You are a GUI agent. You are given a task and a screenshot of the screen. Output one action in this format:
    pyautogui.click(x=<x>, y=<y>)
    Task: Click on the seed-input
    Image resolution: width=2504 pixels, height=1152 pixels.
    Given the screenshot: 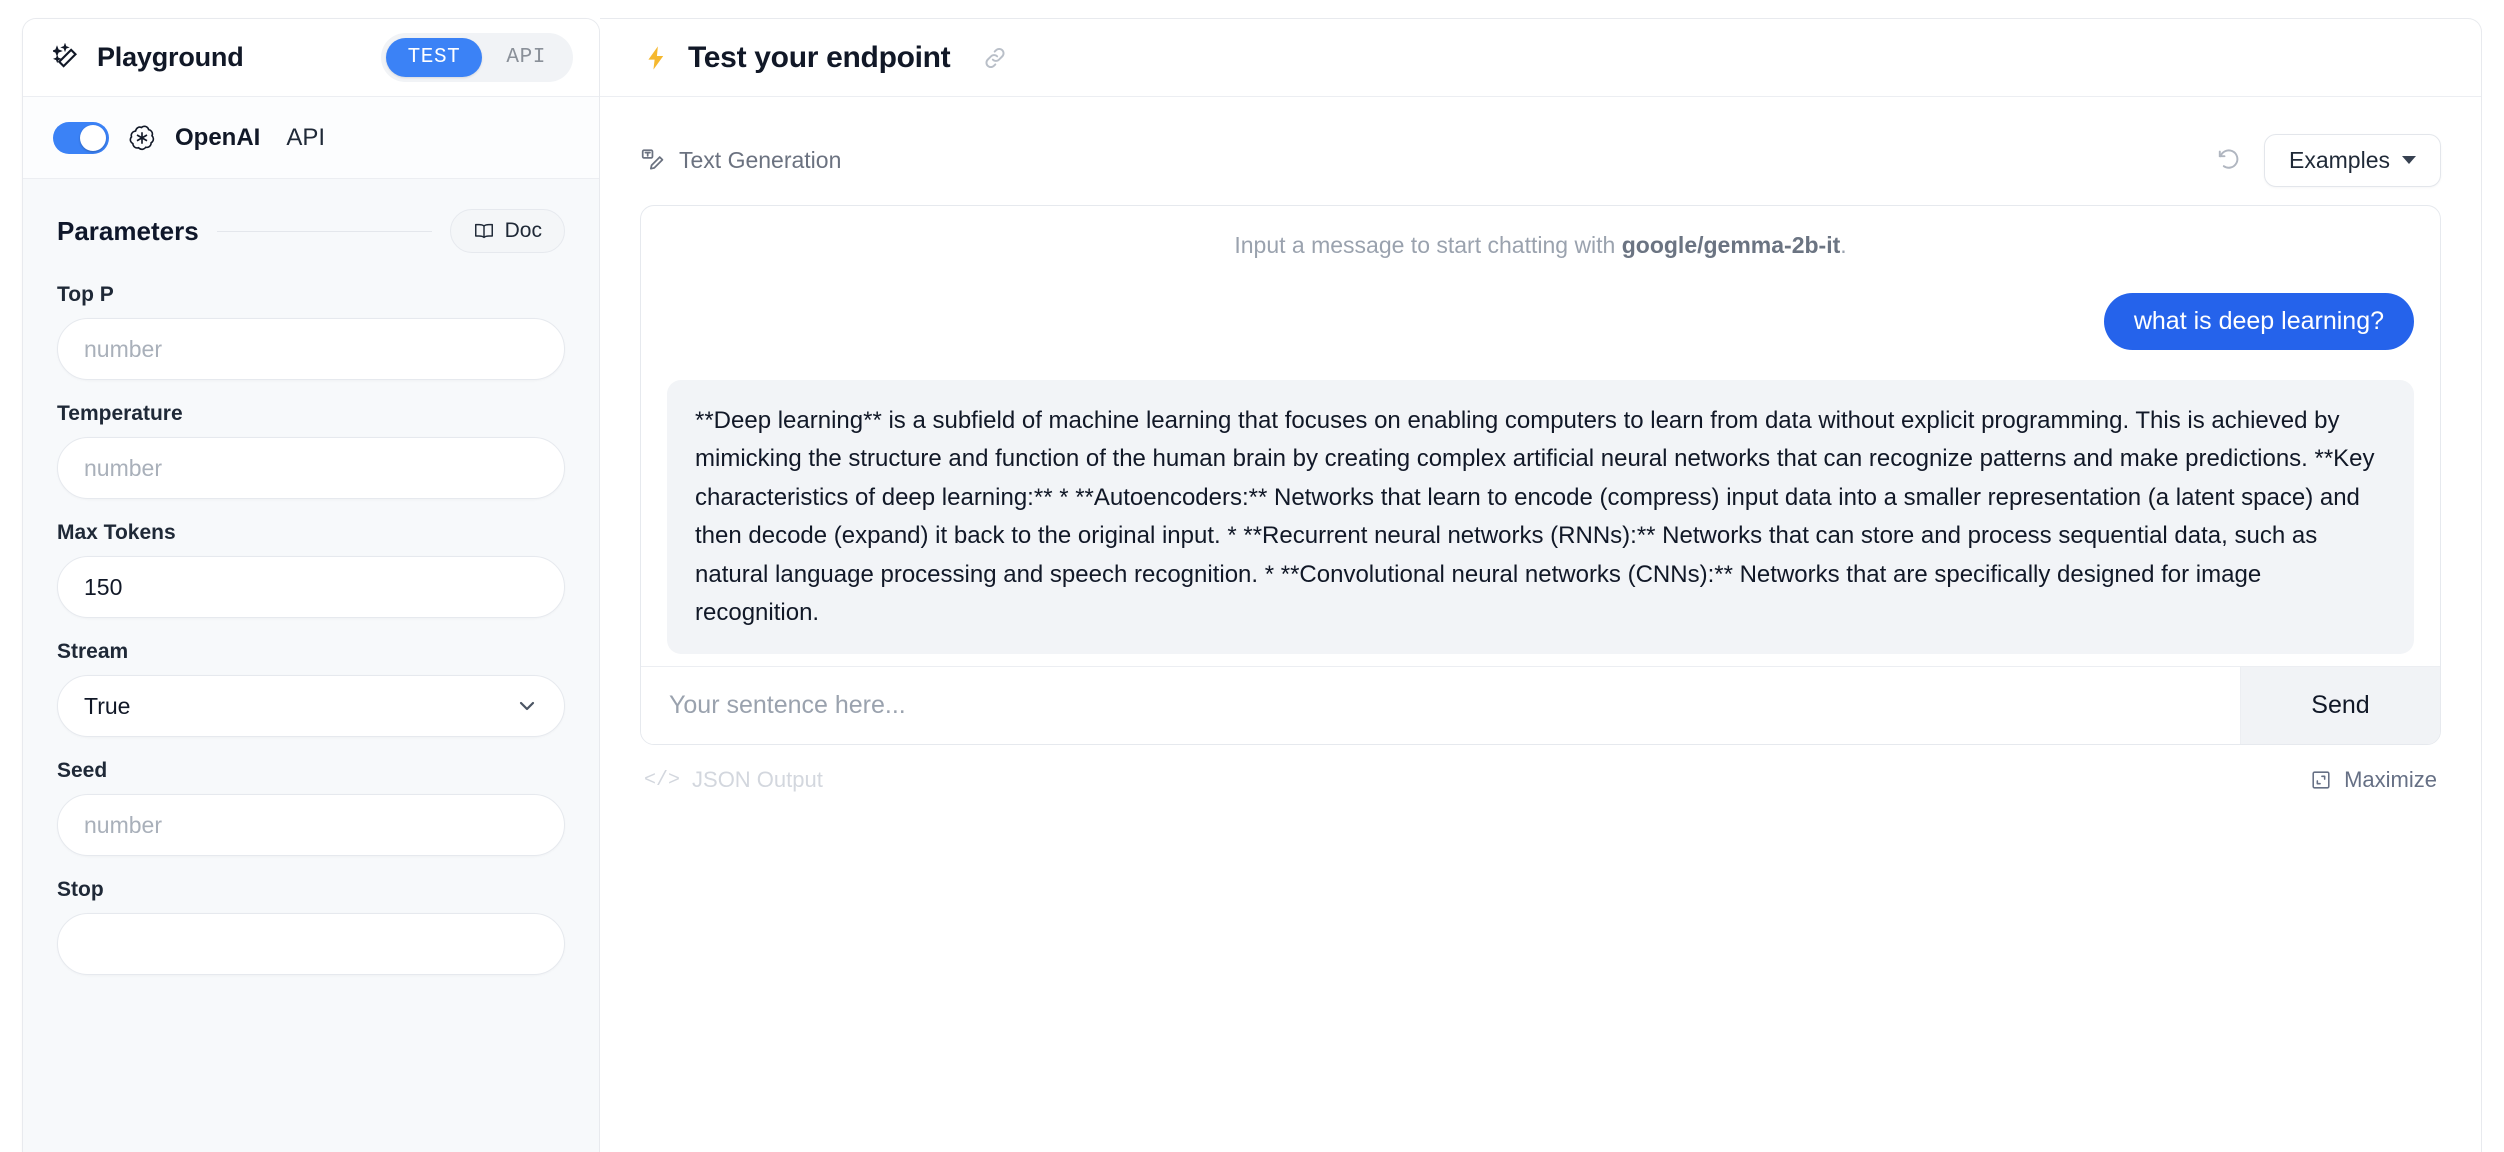 What is the action you would take?
    pyautogui.click(x=311, y=825)
    